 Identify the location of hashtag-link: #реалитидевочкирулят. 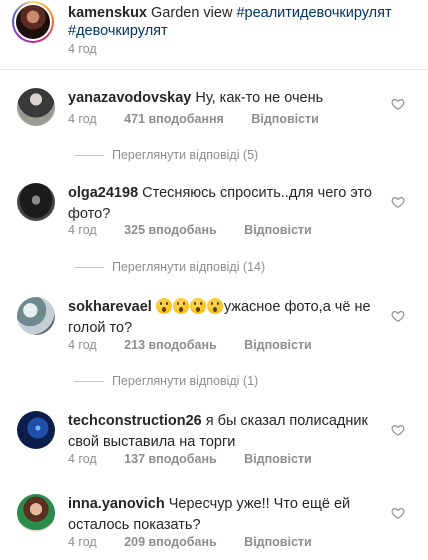
(313, 13).